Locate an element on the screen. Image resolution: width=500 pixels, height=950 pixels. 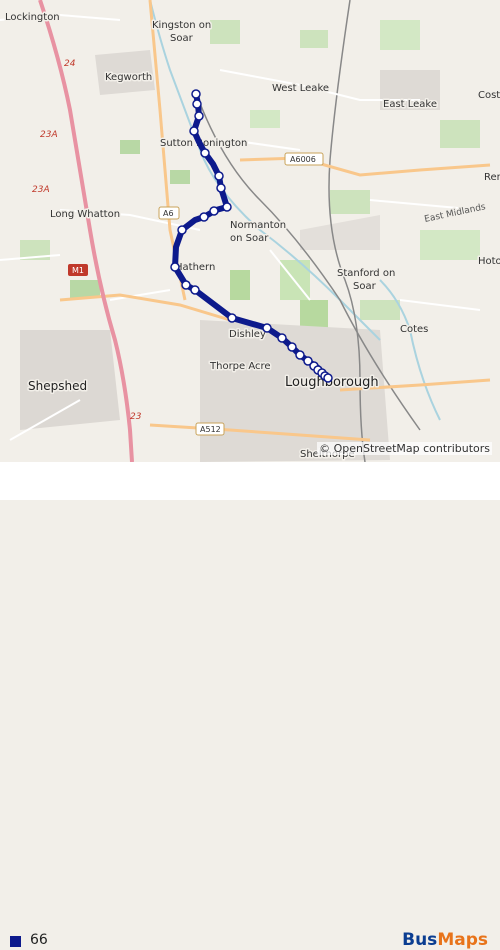
shield-23: 23 is located at coordinates (136, 417).